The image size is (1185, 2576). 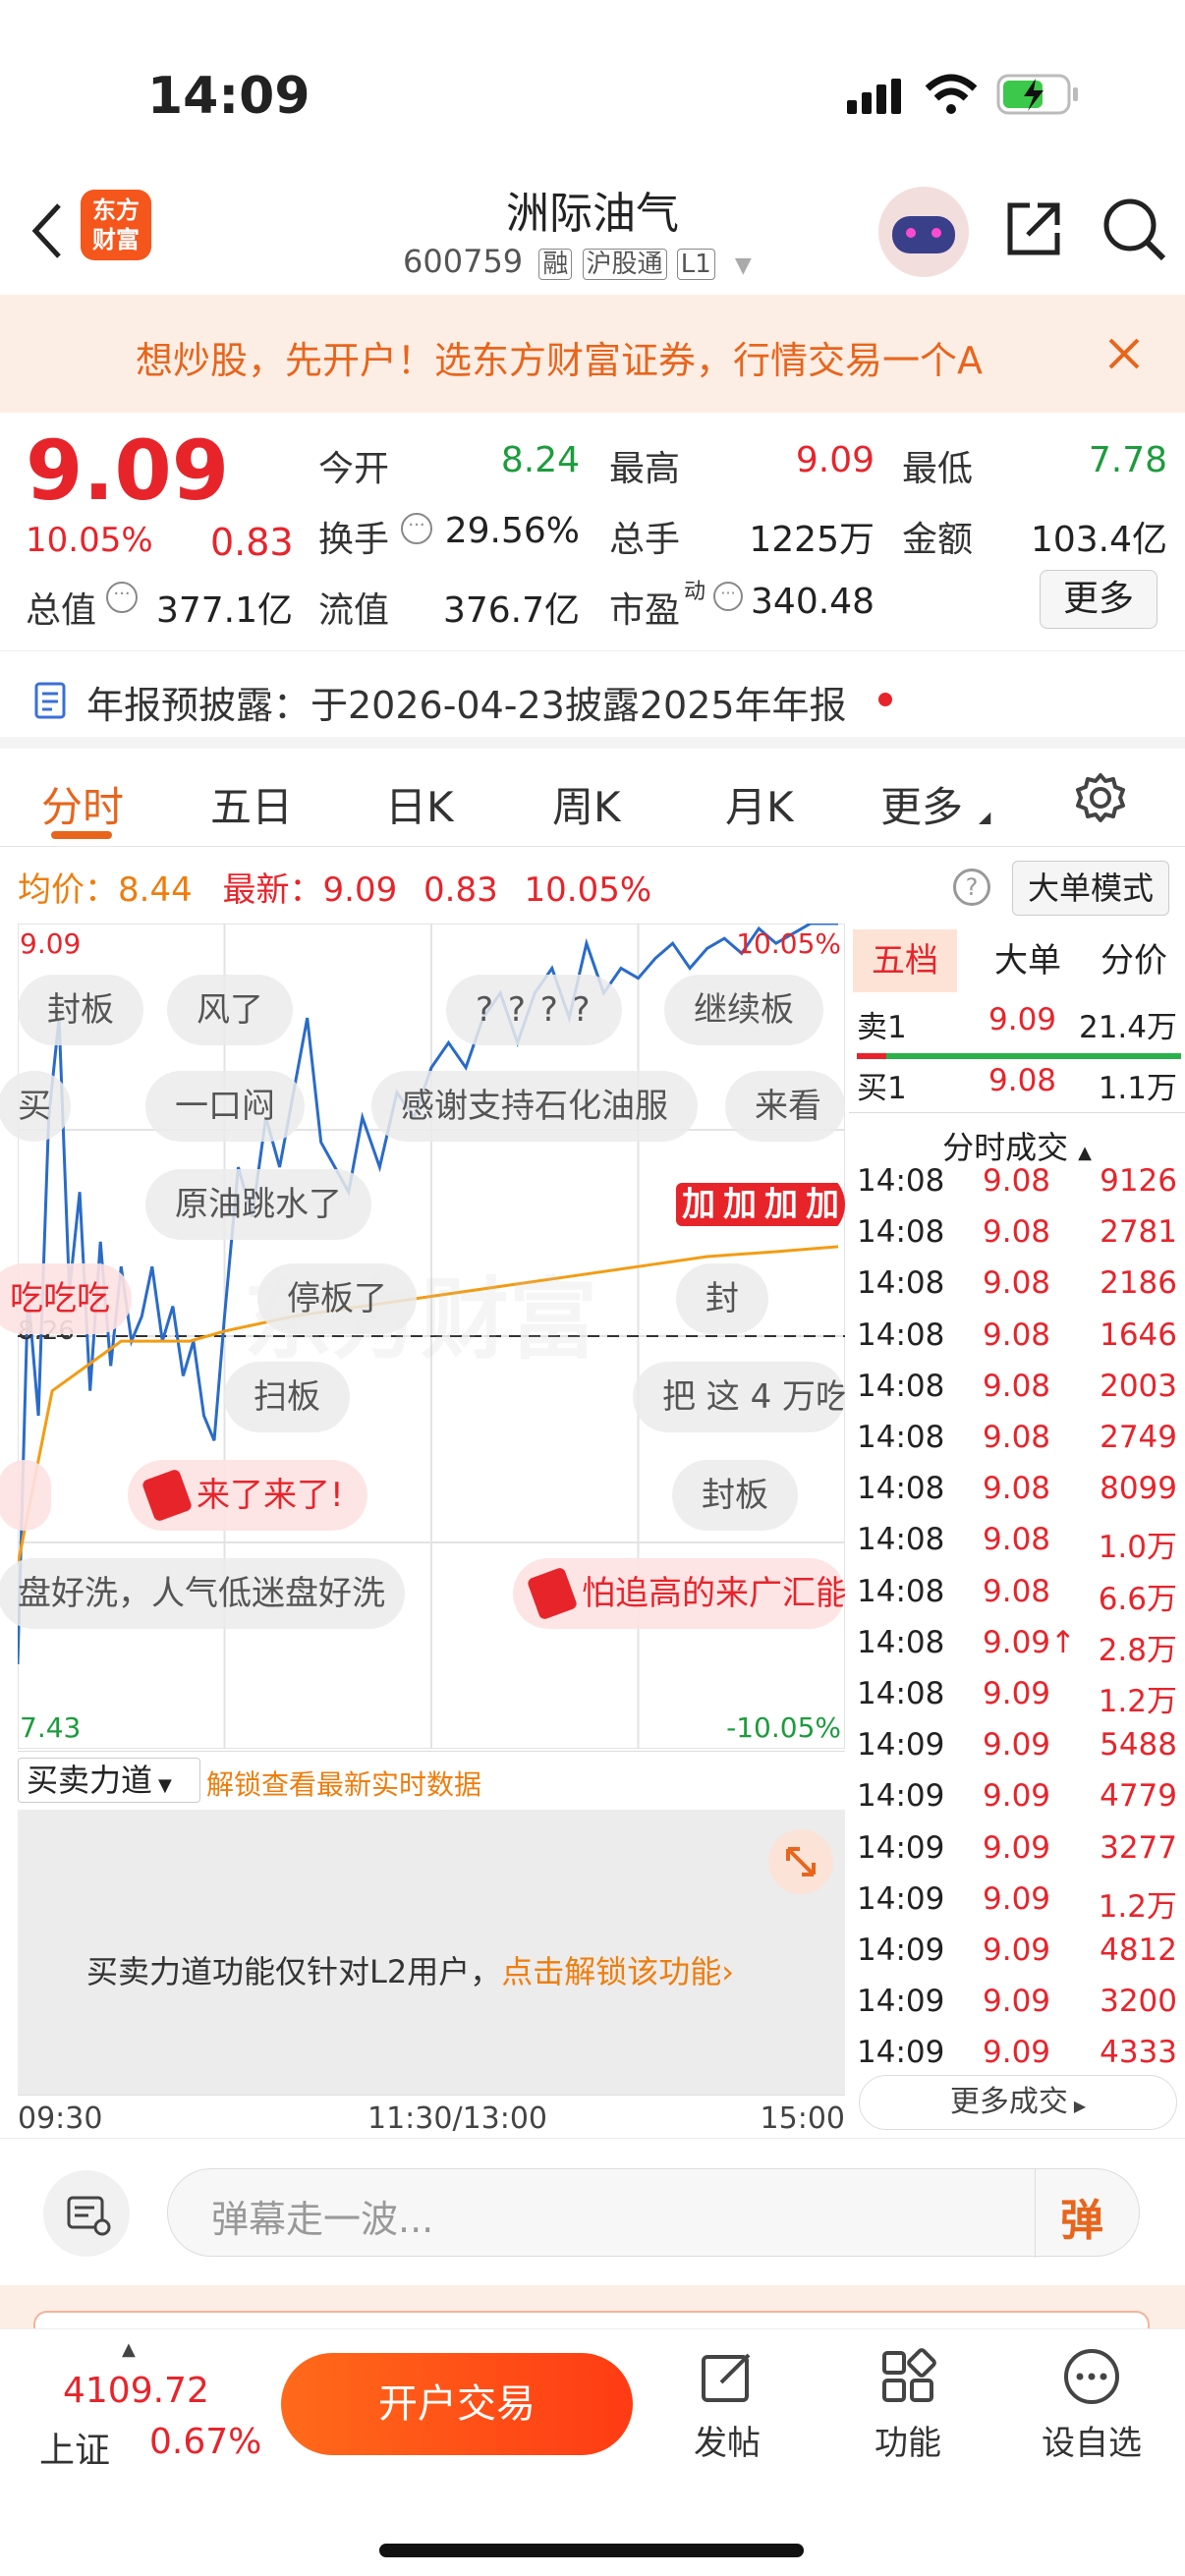 I want to click on add-watchlist-button: 设自选, so click(x=1092, y=2420).